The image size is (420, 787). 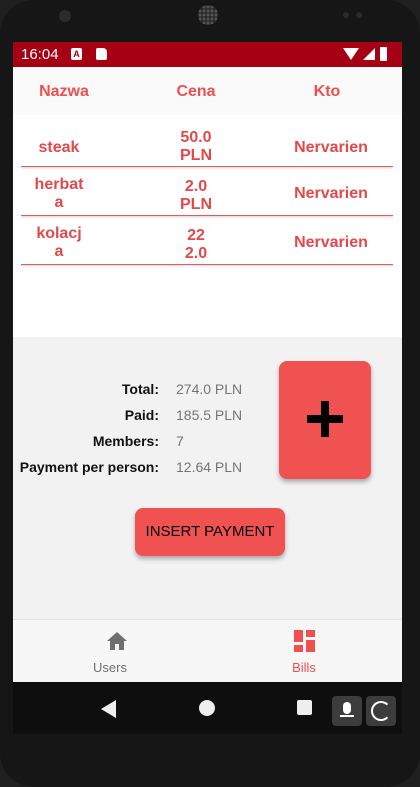 I want to click on nav-item-bills: Bills, so click(x=304, y=651).